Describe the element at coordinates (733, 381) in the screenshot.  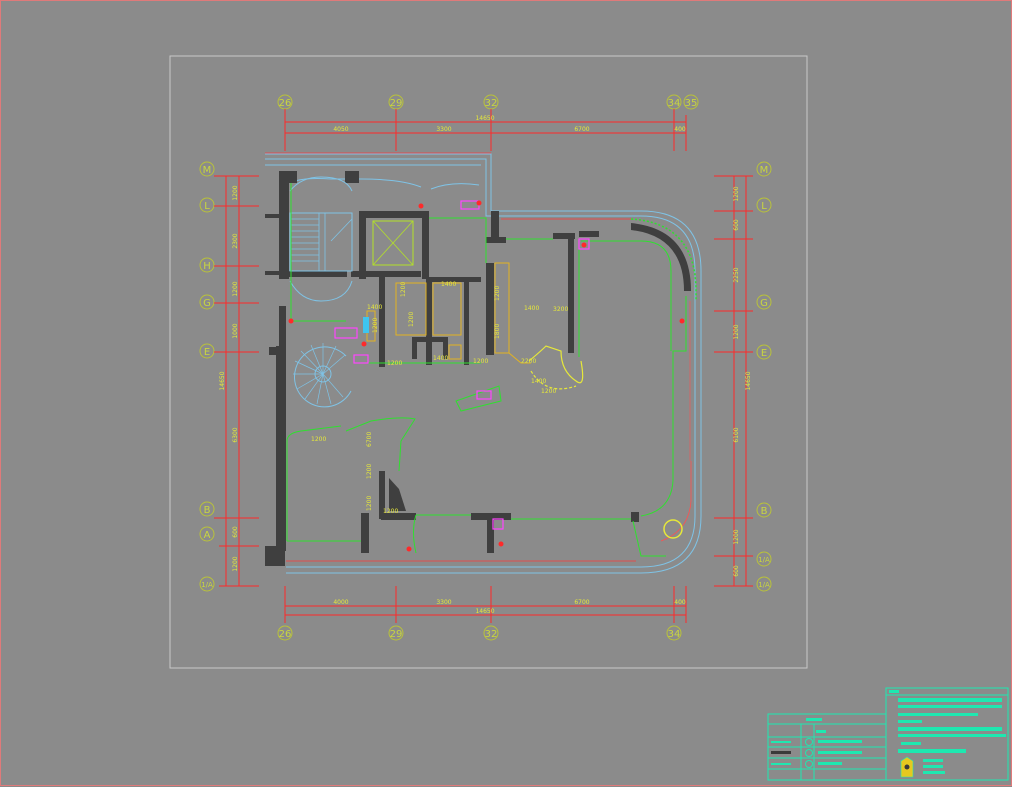
I see `right-dimension-chain: 1200 600 2250 1200 6100 1200 600 14650` at that location.